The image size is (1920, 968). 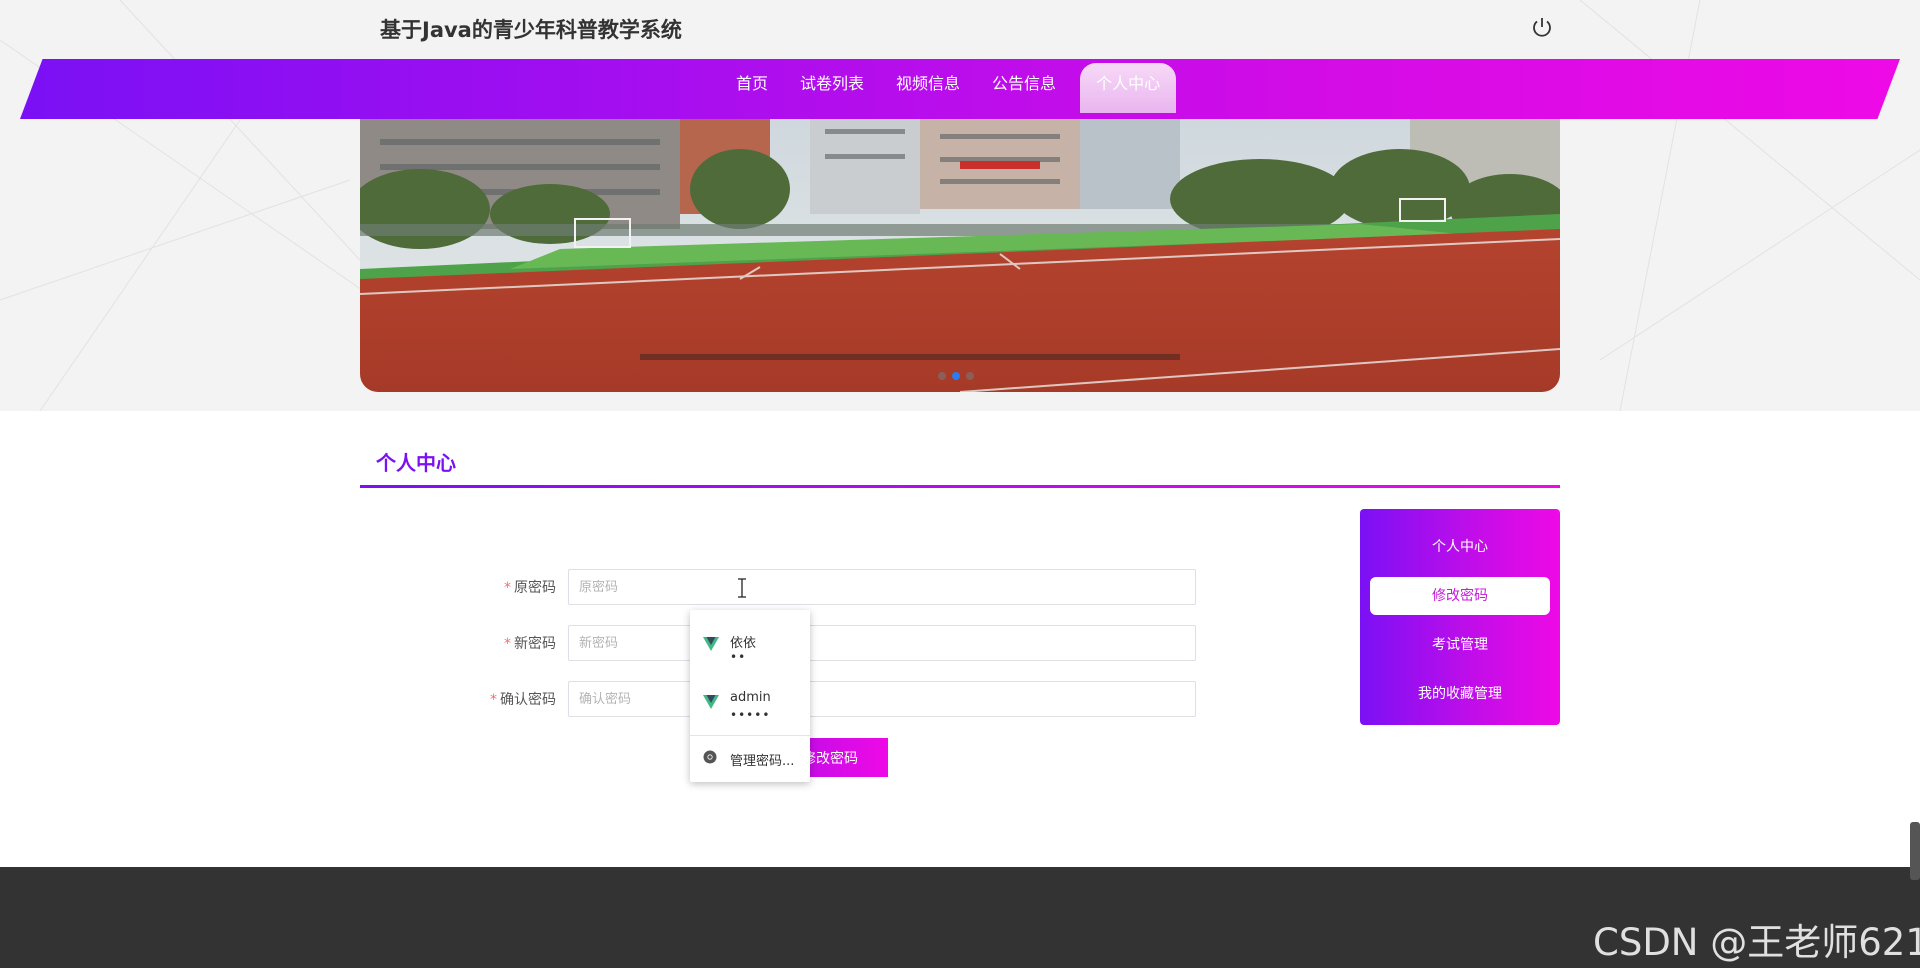 I want to click on autofill-entry-name: admin, so click(x=750, y=697).